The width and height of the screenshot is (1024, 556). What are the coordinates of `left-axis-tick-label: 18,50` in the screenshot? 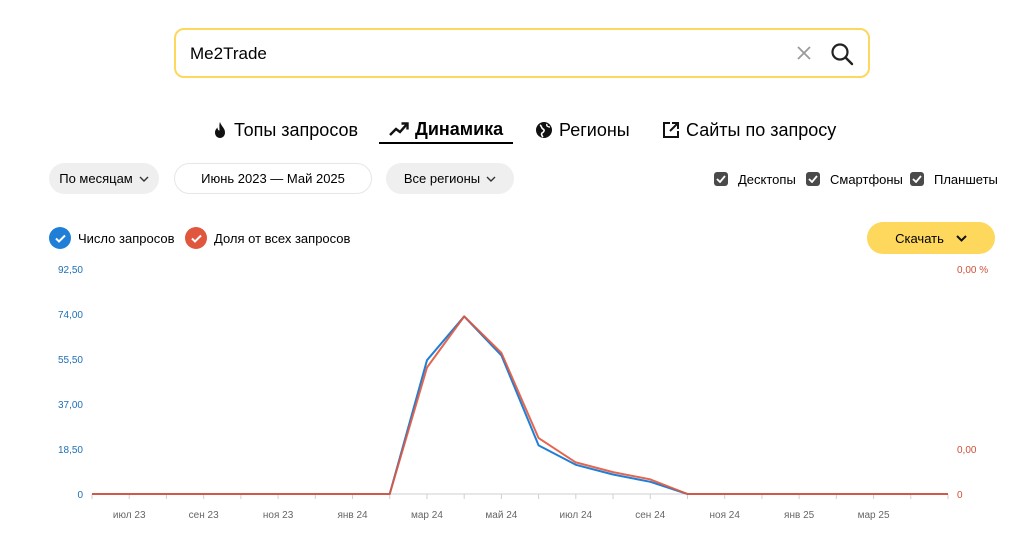 It's located at (70, 450).